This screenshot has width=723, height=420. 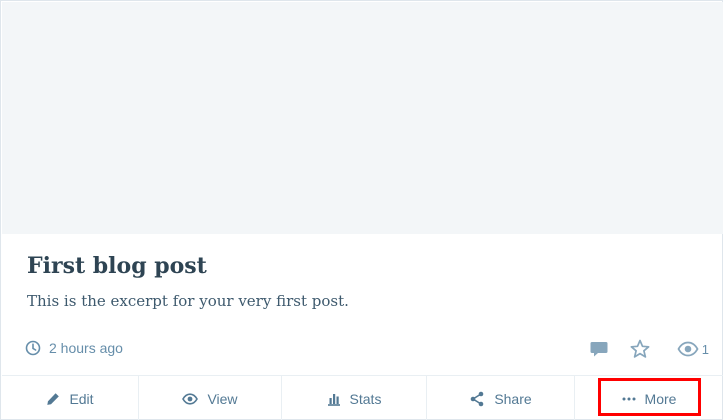 I want to click on view-button: View, so click(x=210, y=398).